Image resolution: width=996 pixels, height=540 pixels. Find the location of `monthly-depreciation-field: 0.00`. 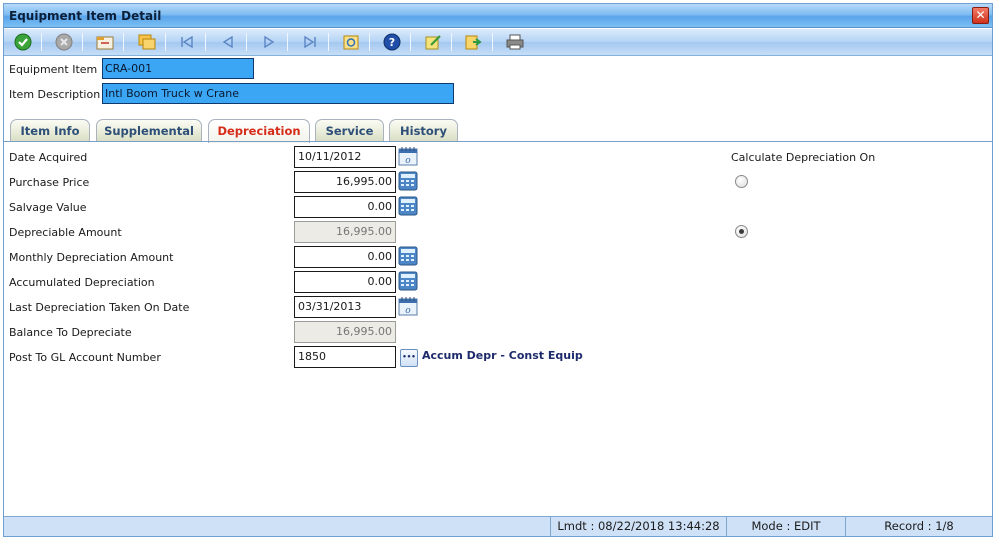

monthly-depreciation-field: 0.00 is located at coordinates (345, 257).